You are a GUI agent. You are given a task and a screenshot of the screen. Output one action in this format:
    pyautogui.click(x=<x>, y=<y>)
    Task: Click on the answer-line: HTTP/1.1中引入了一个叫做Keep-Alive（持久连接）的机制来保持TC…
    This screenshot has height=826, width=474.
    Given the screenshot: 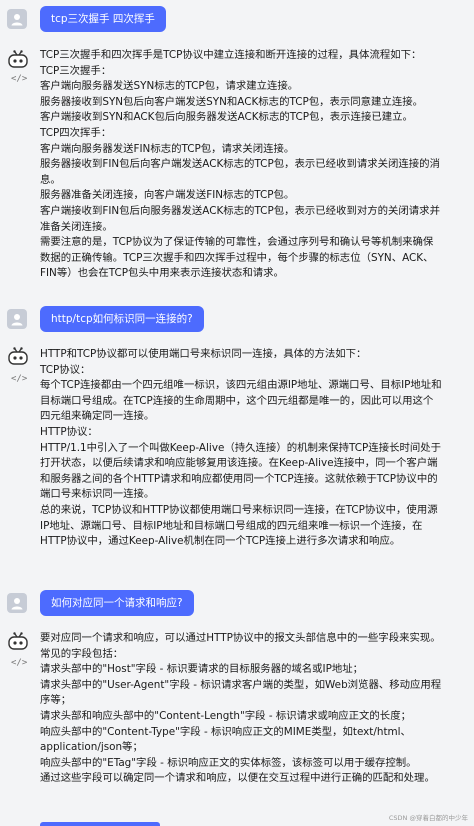 What is the action you would take?
    pyautogui.click(x=241, y=471)
    